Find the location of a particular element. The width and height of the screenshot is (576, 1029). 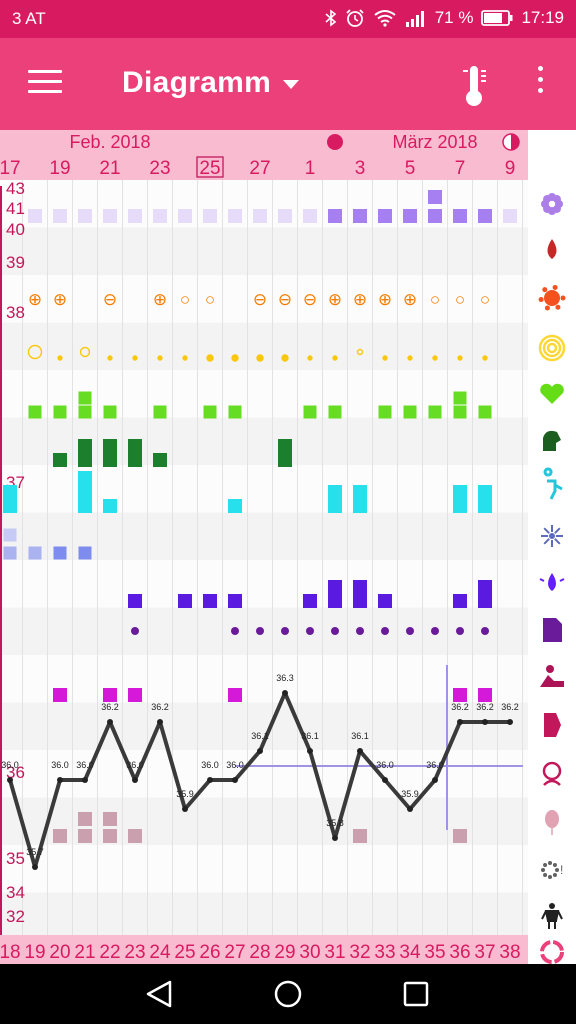

temperature-value-label: 35.9 is located at coordinates (410, 794).